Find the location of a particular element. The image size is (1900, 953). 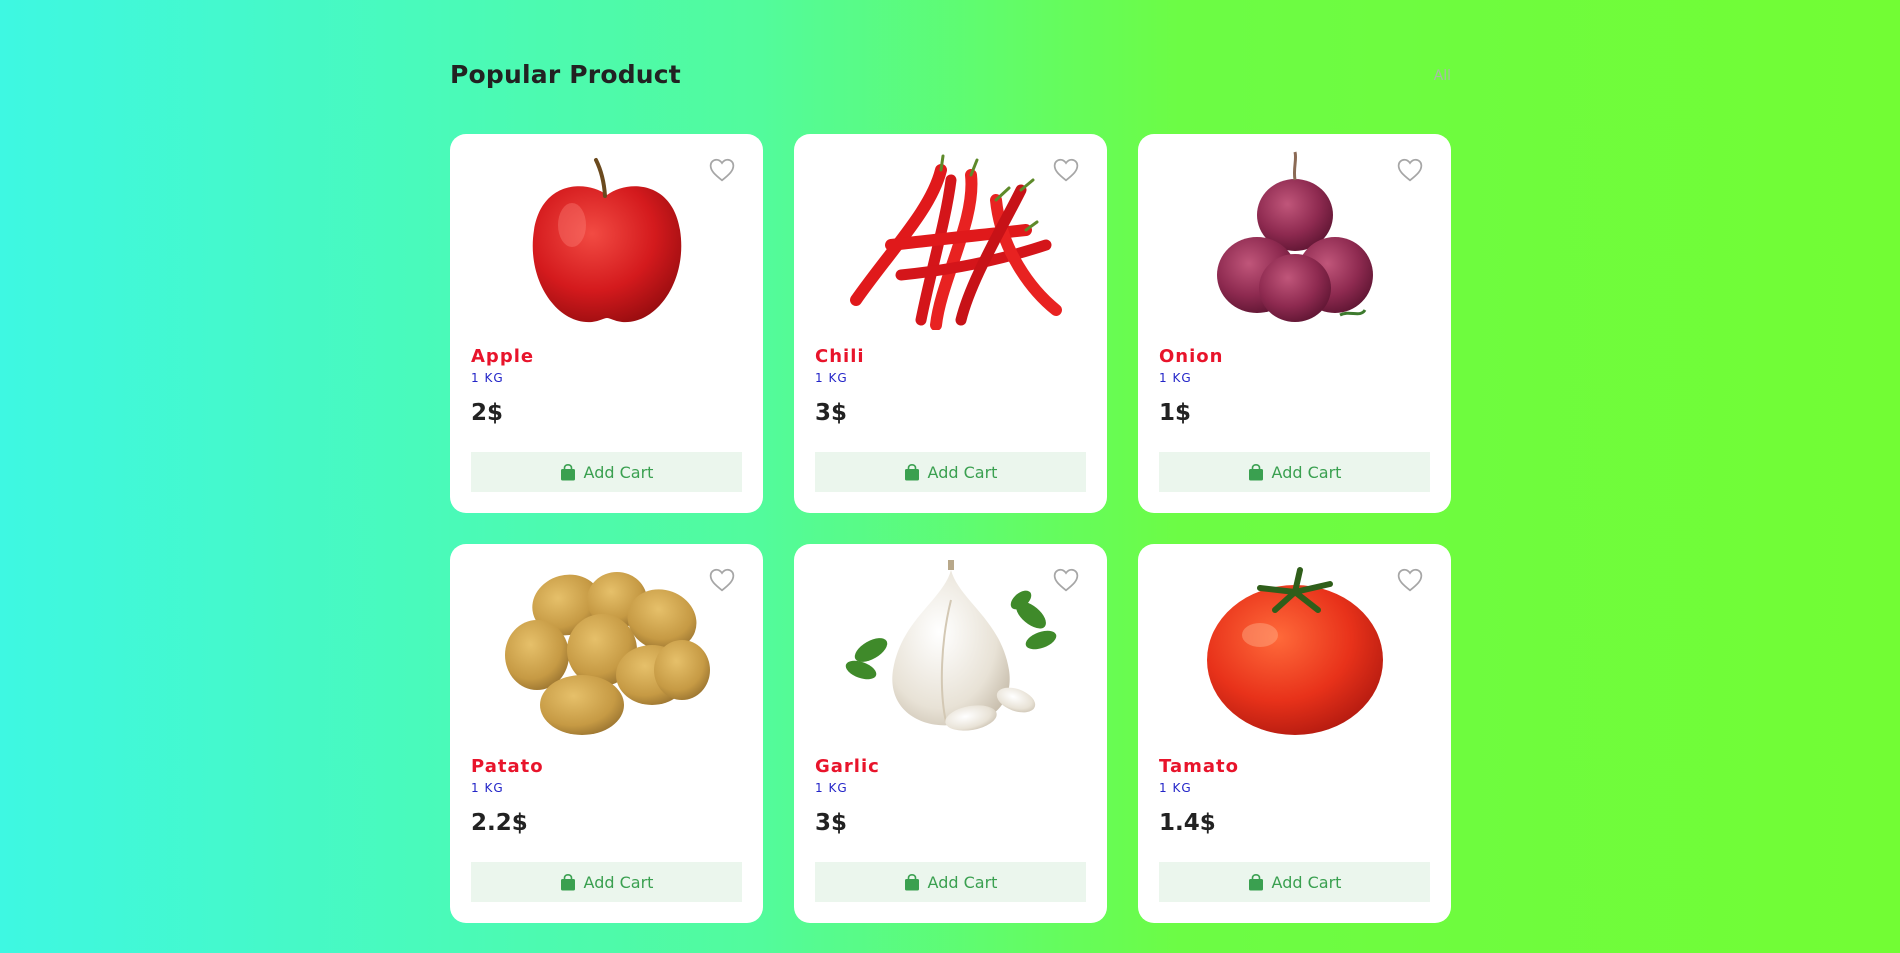

product-card: Apple 1 KG 2$ Add Cart is located at coordinates (606, 323).